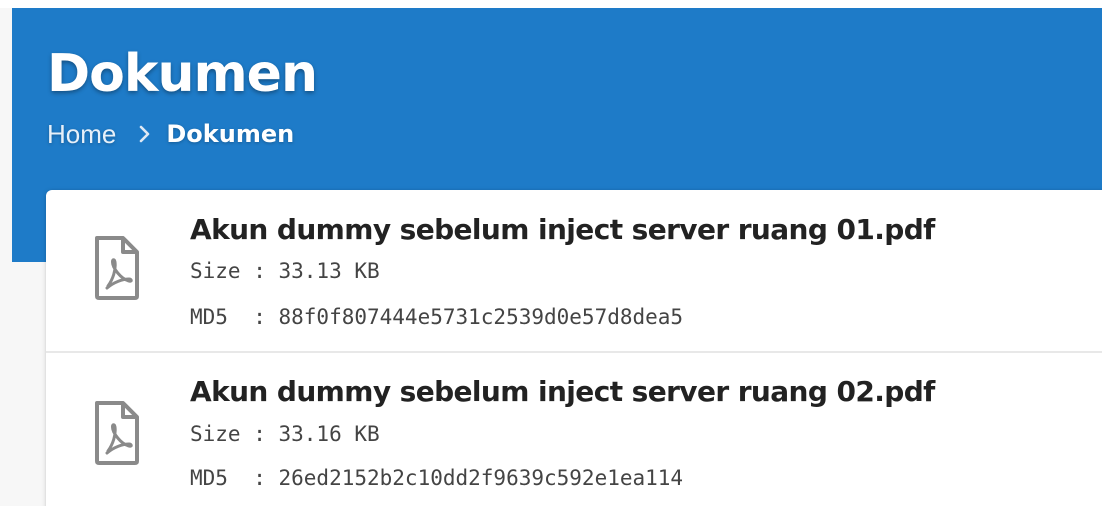 This screenshot has height=506, width=1102. I want to click on top-strip, so click(551, 4).